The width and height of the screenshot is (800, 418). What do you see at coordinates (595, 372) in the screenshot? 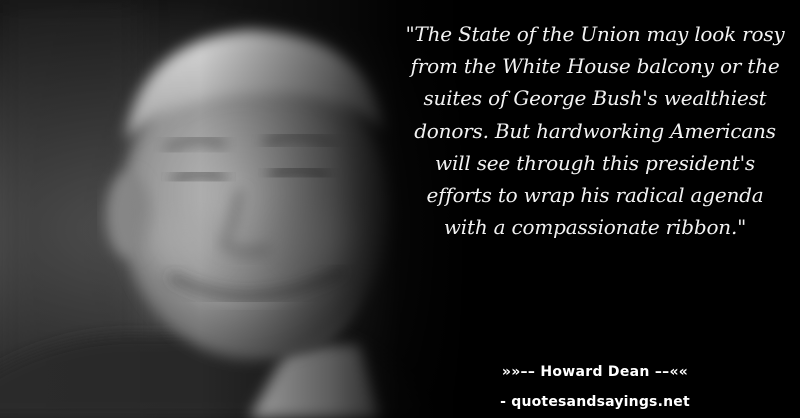
I see `quote-author: »»–– Howard Dean ––««` at bounding box center [595, 372].